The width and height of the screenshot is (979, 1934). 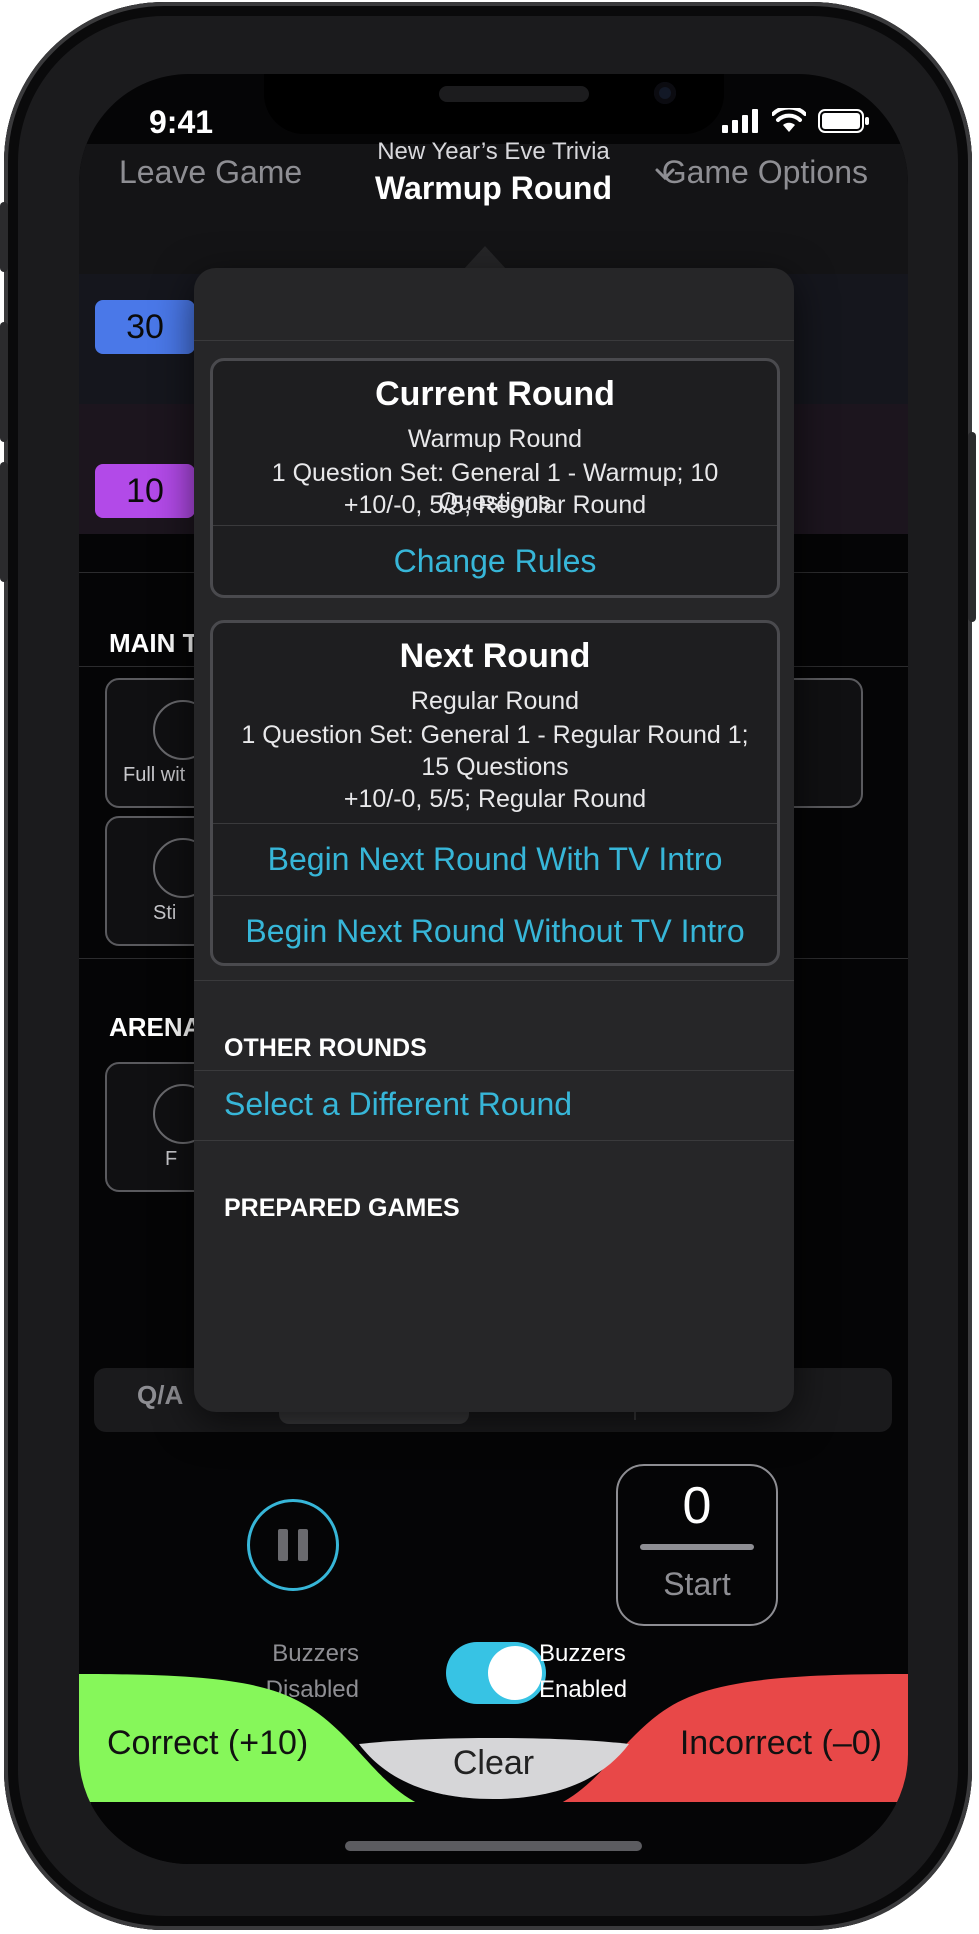 I want to click on status-time: 9:41, so click(x=181, y=122).